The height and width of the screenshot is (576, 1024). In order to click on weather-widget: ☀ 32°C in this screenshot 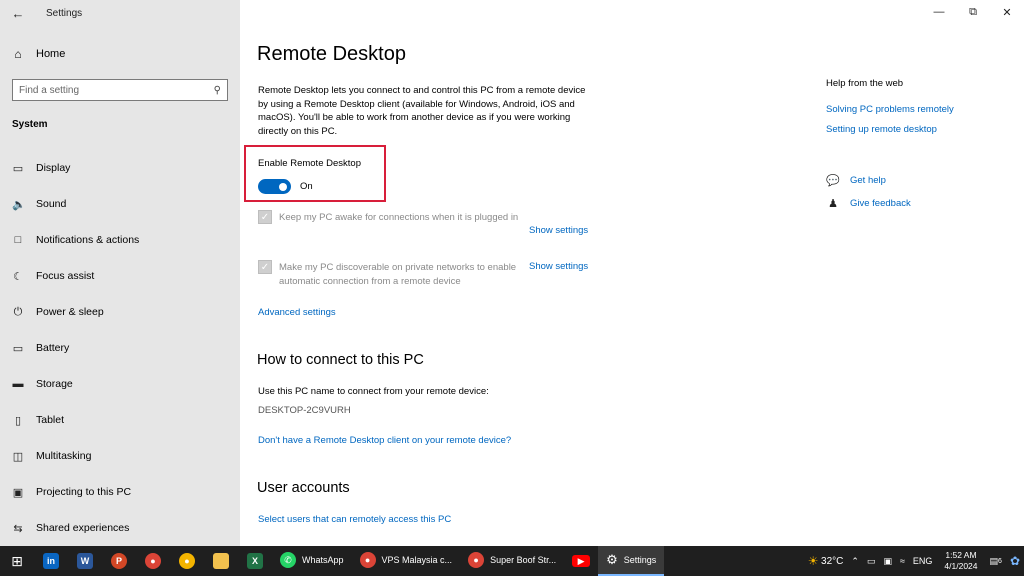, I will do `click(826, 561)`.